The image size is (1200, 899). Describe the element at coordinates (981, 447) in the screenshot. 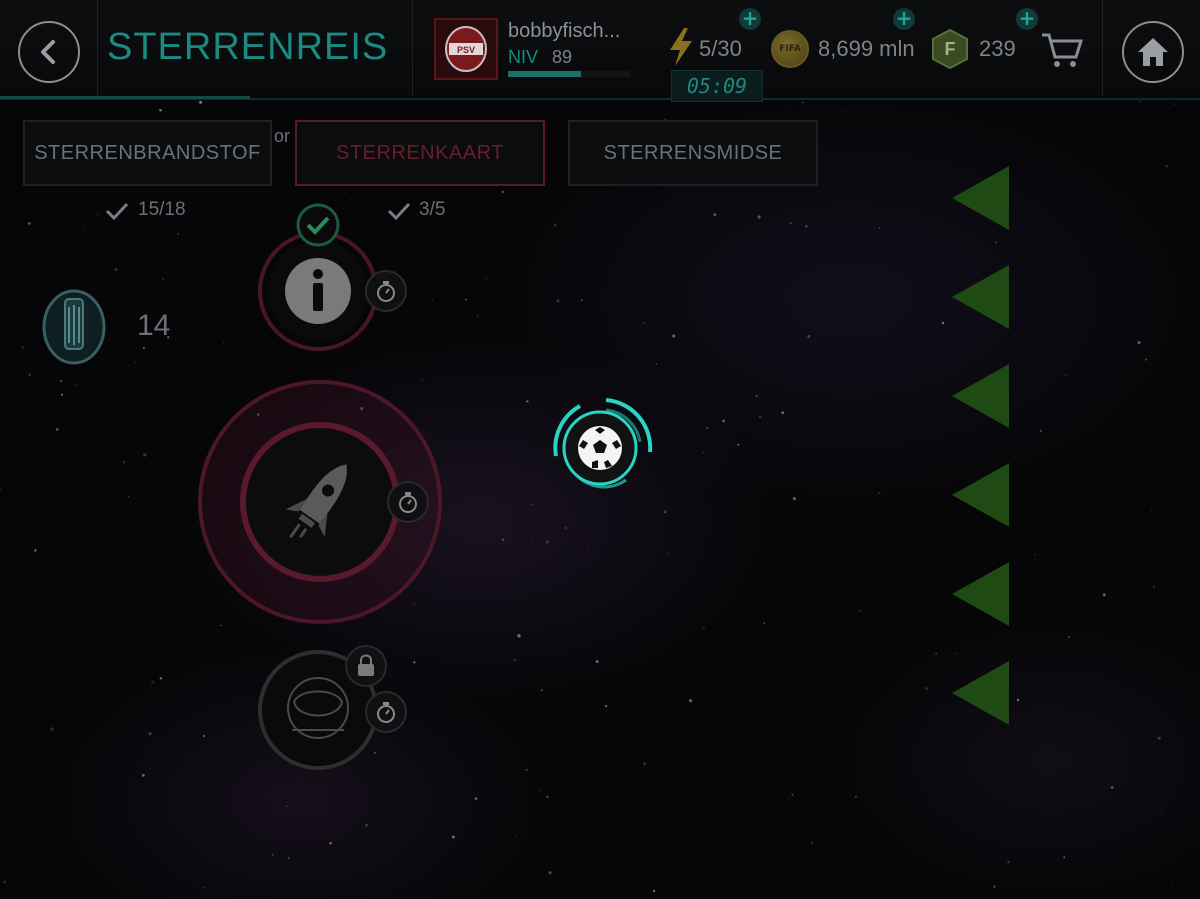

I see `side-arrow-strip` at that location.